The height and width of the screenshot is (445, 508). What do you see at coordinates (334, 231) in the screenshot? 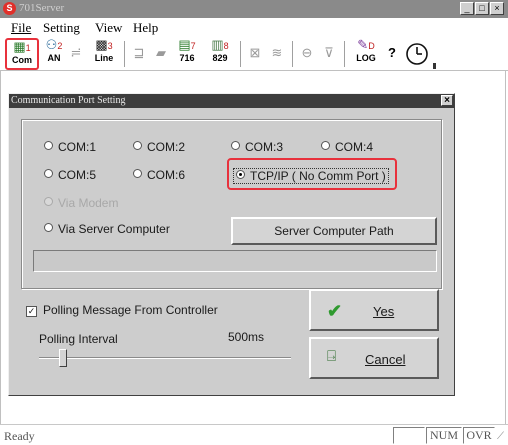
I see `server-computer-path-button: Server Computer Path` at bounding box center [334, 231].